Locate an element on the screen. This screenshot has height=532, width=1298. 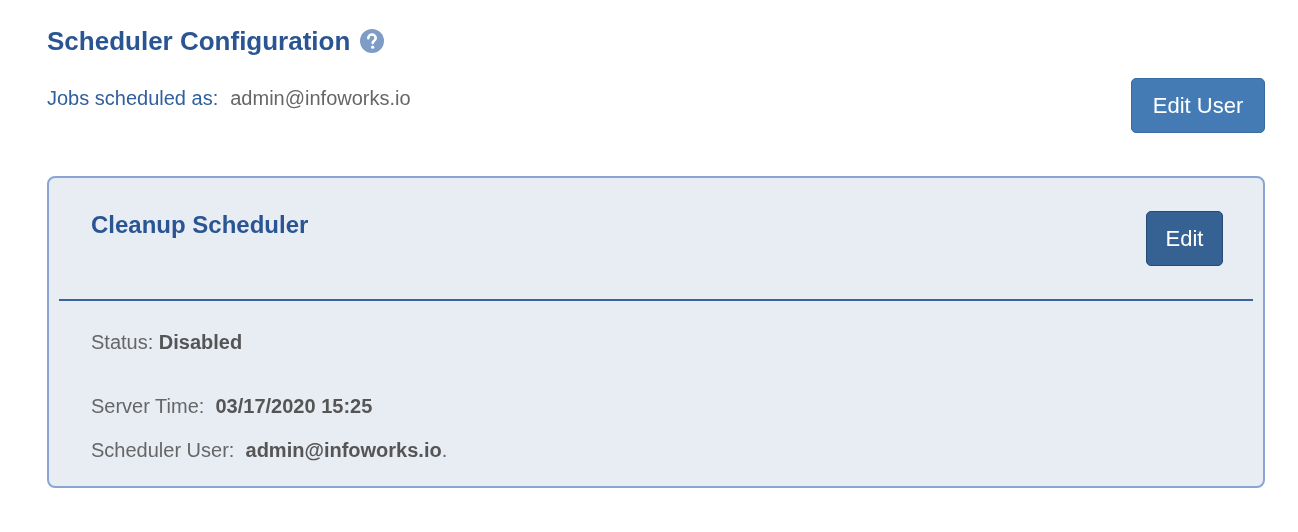
jobs-user: admin@infoworks.io is located at coordinates (320, 98).